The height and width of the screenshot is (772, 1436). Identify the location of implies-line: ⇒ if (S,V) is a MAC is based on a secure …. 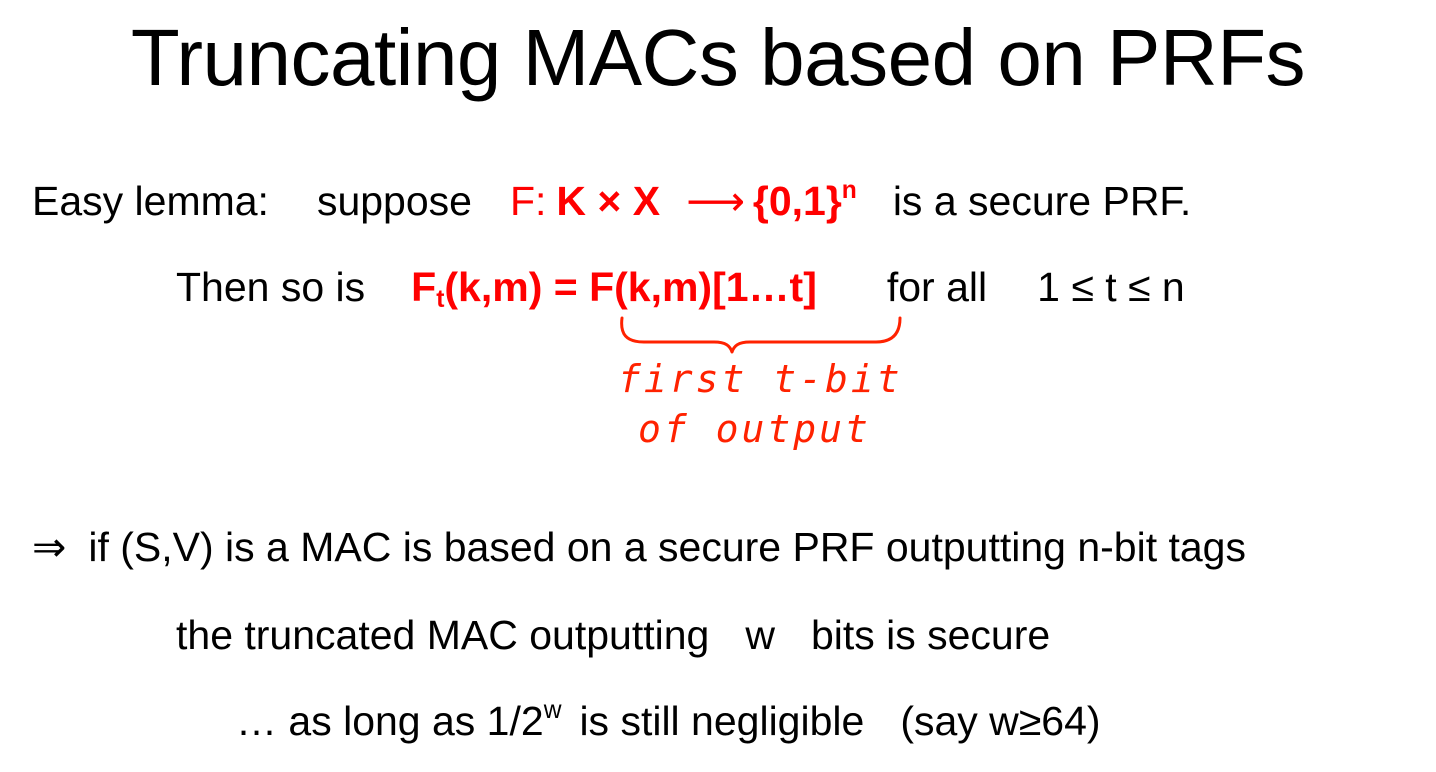
(639, 547).